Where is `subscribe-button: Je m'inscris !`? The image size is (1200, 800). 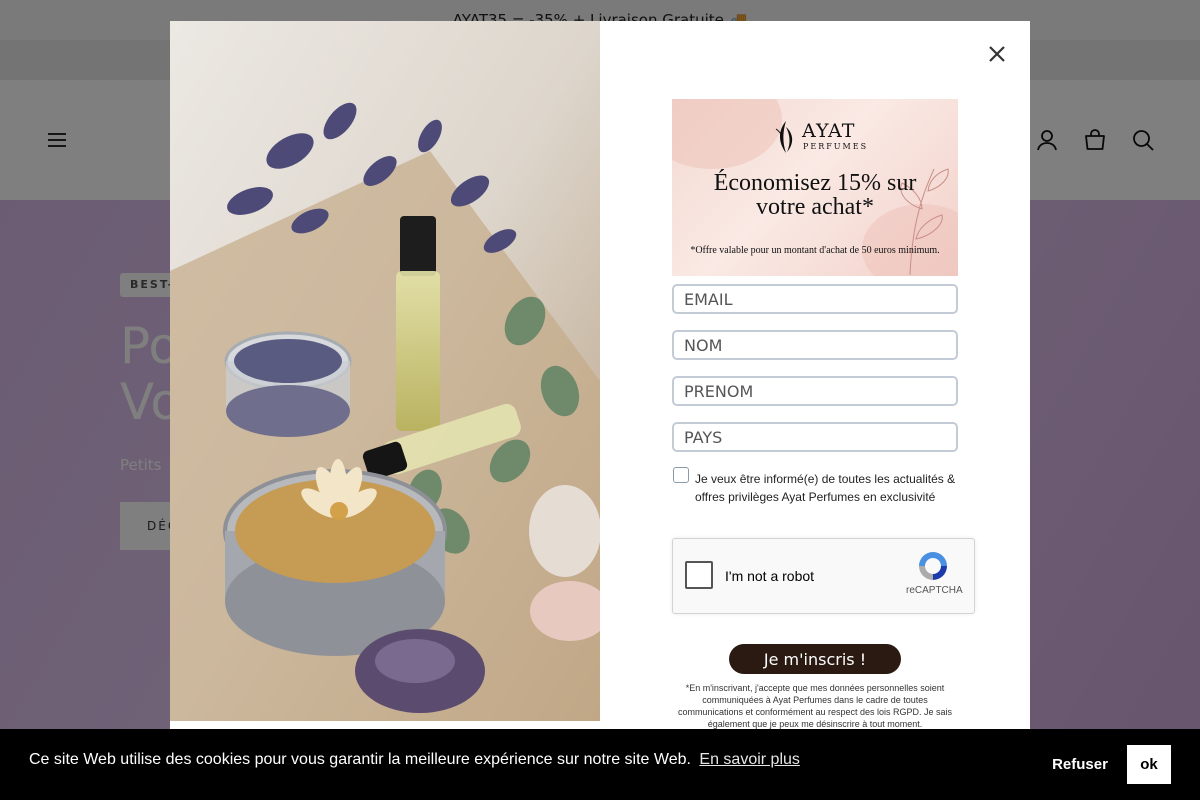 subscribe-button: Je m'inscris ! is located at coordinates (815, 659).